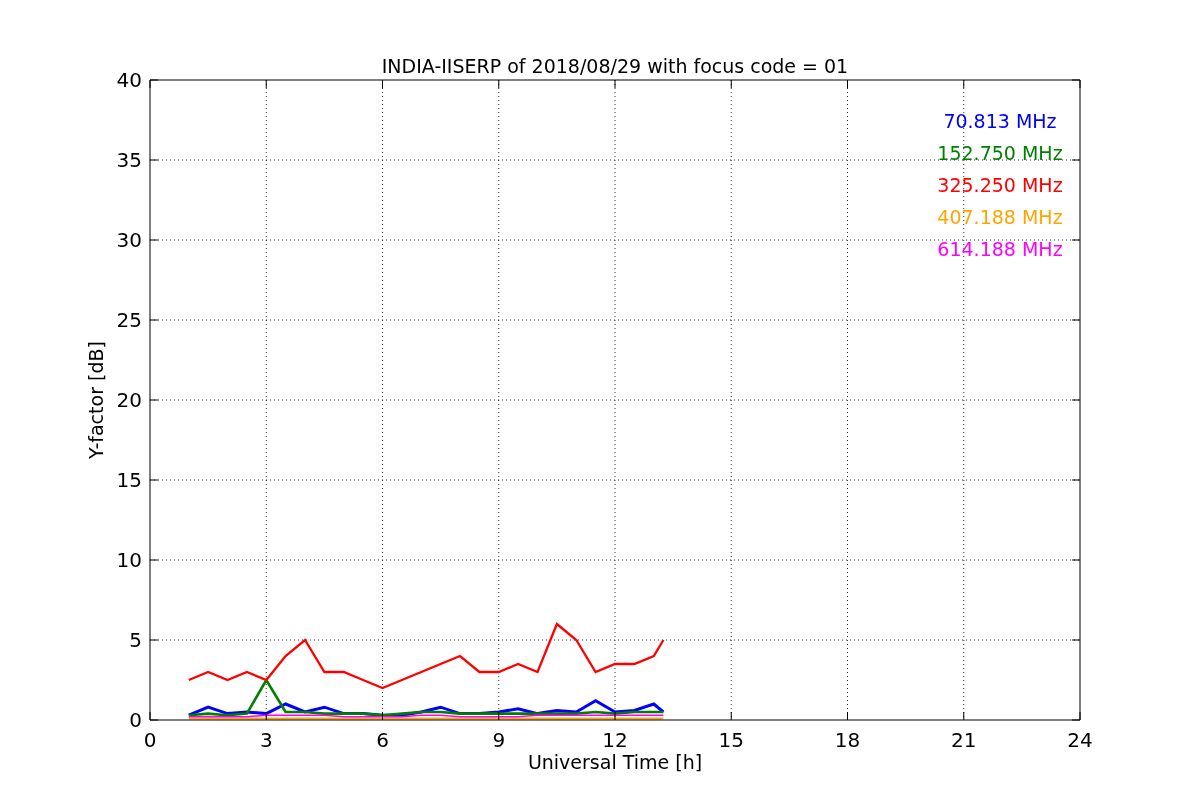 The width and height of the screenshot is (1200, 800). What do you see at coordinates (1000, 153) in the screenshot?
I see `legend-label: 152.750 MHz` at bounding box center [1000, 153].